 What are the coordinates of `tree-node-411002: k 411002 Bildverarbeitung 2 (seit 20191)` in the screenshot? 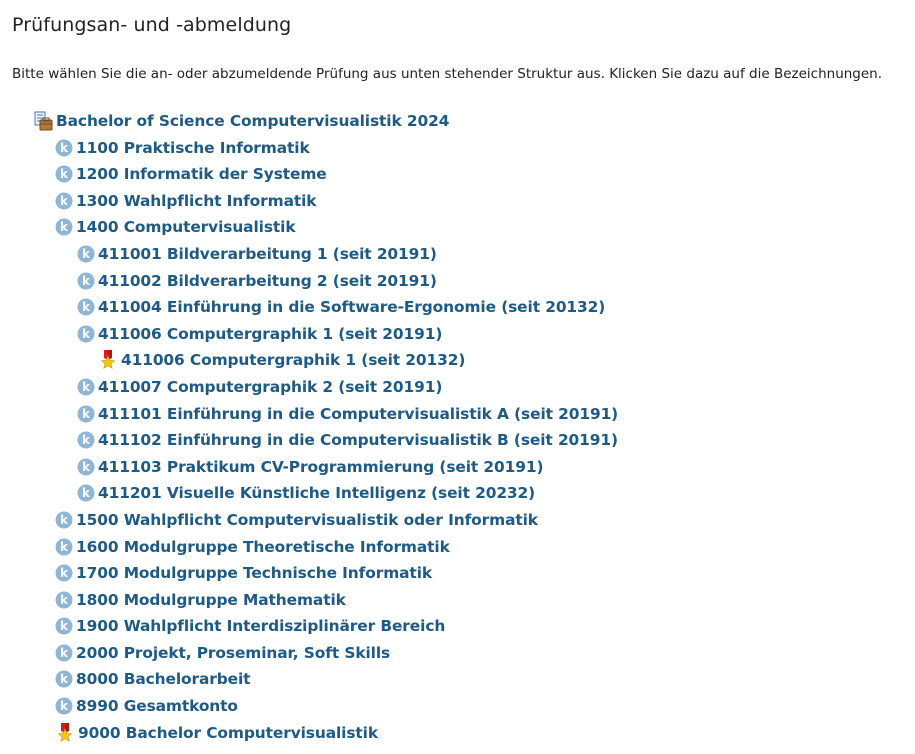 It's located at (257, 281).